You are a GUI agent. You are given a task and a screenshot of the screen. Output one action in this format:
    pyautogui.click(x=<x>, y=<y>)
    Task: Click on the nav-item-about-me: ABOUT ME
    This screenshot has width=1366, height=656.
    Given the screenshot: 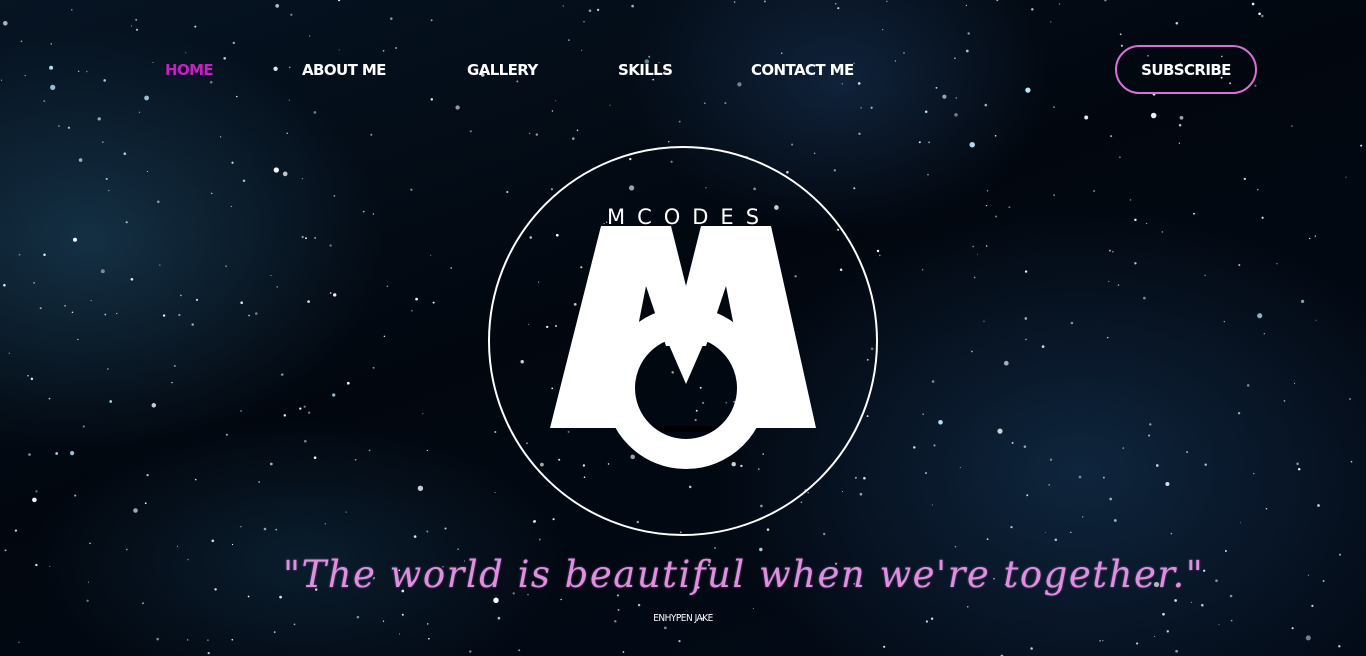 What is the action you would take?
    pyautogui.click(x=344, y=70)
    